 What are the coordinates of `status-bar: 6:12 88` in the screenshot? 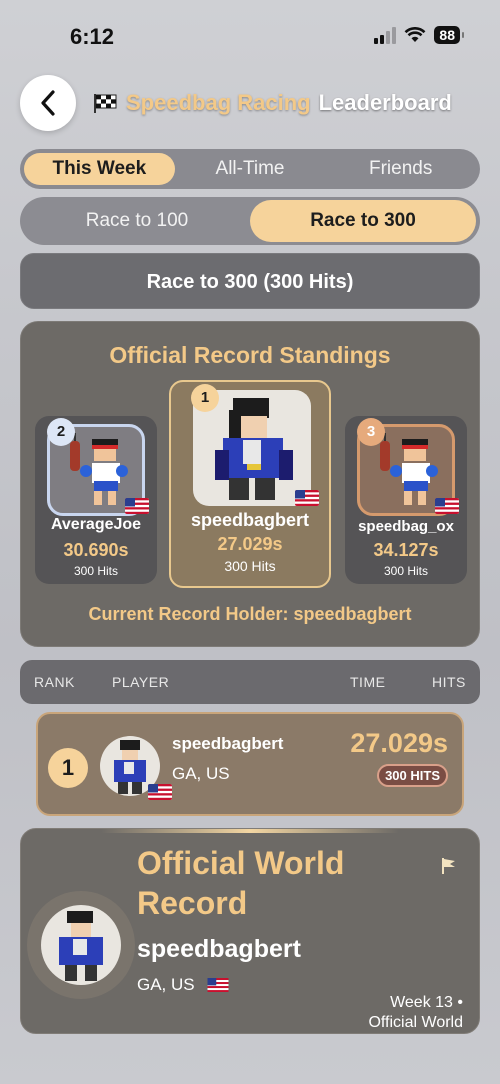 It's located at (250, 36).